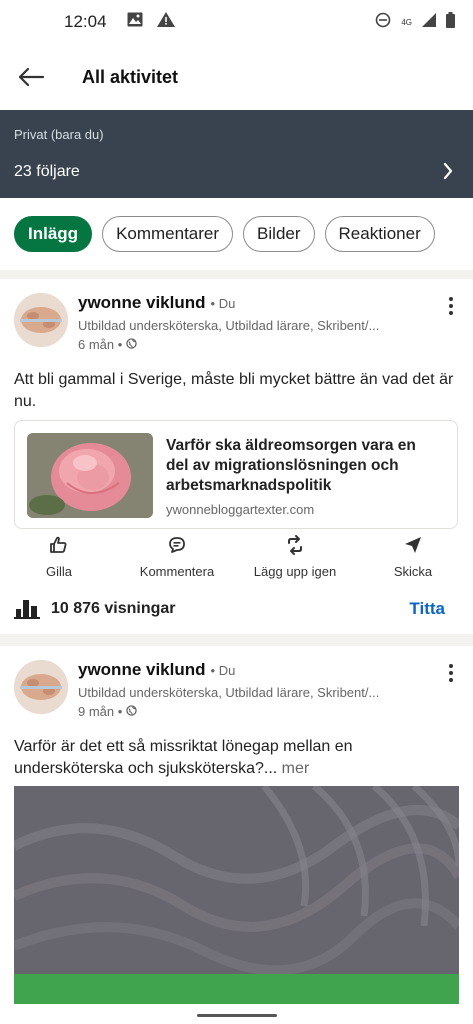 This screenshot has height=1024, width=473. What do you see at coordinates (293, 768) in the screenshot?
I see `see-more-link: mer` at bounding box center [293, 768].